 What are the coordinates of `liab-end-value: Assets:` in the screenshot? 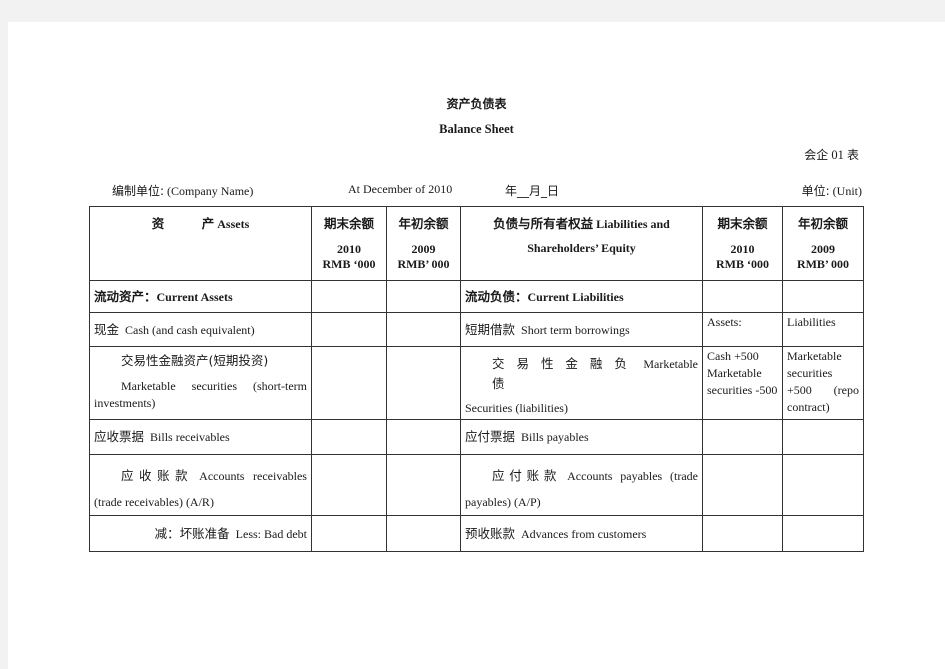 It's located at (742, 329).